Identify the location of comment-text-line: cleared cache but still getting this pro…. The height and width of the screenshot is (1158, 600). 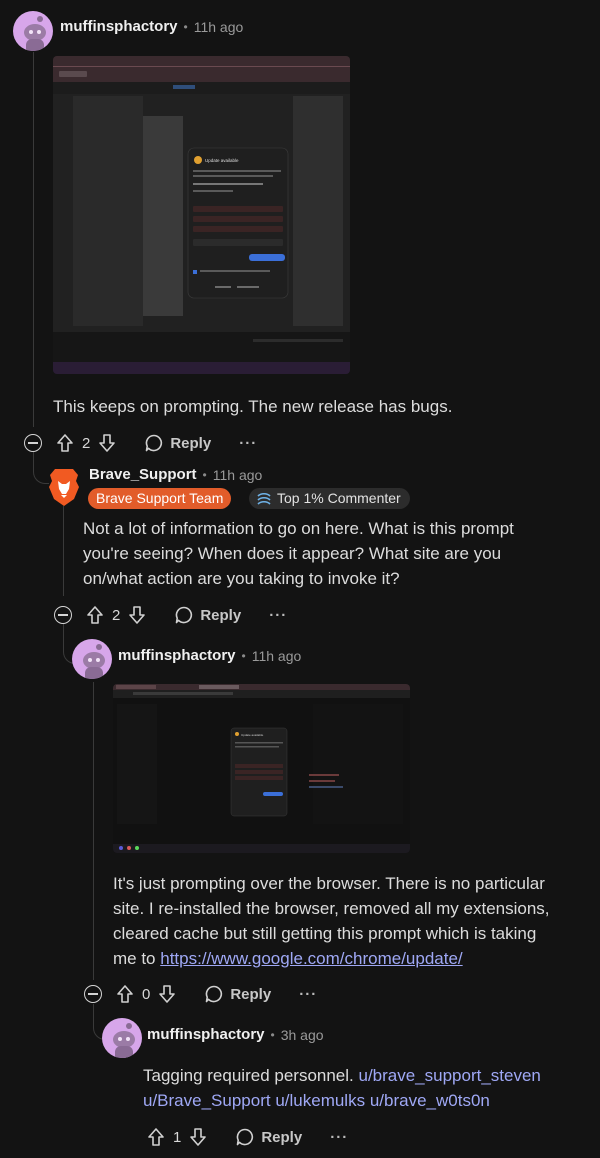
(325, 933).